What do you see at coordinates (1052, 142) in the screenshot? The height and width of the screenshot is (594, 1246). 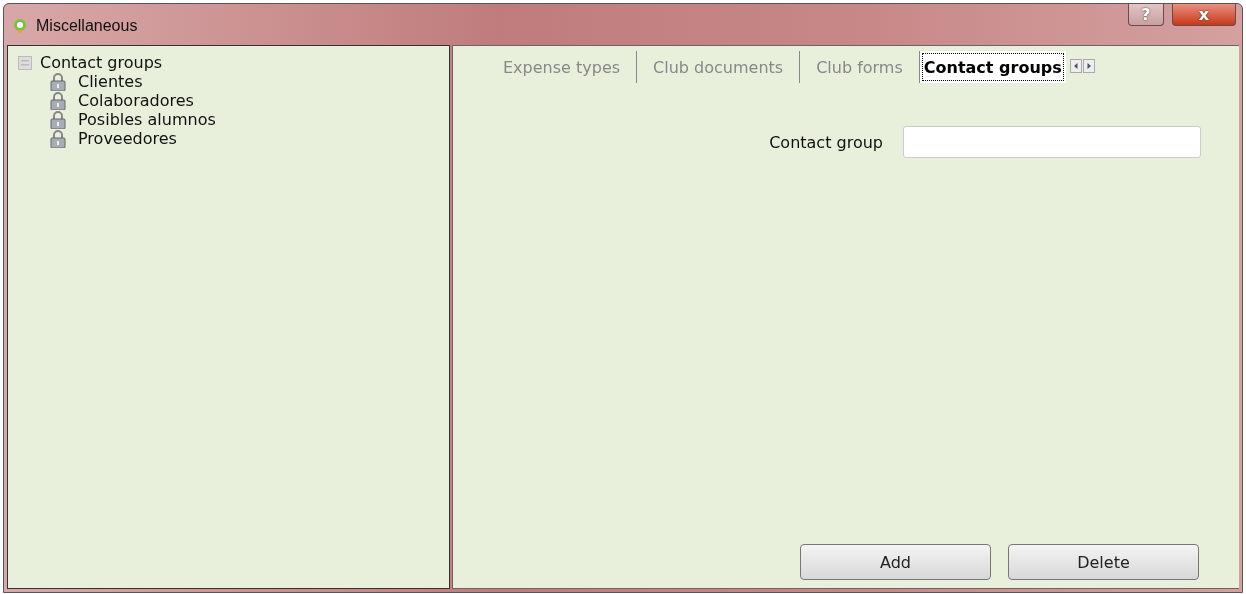 I see `input-field` at bounding box center [1052, 142].